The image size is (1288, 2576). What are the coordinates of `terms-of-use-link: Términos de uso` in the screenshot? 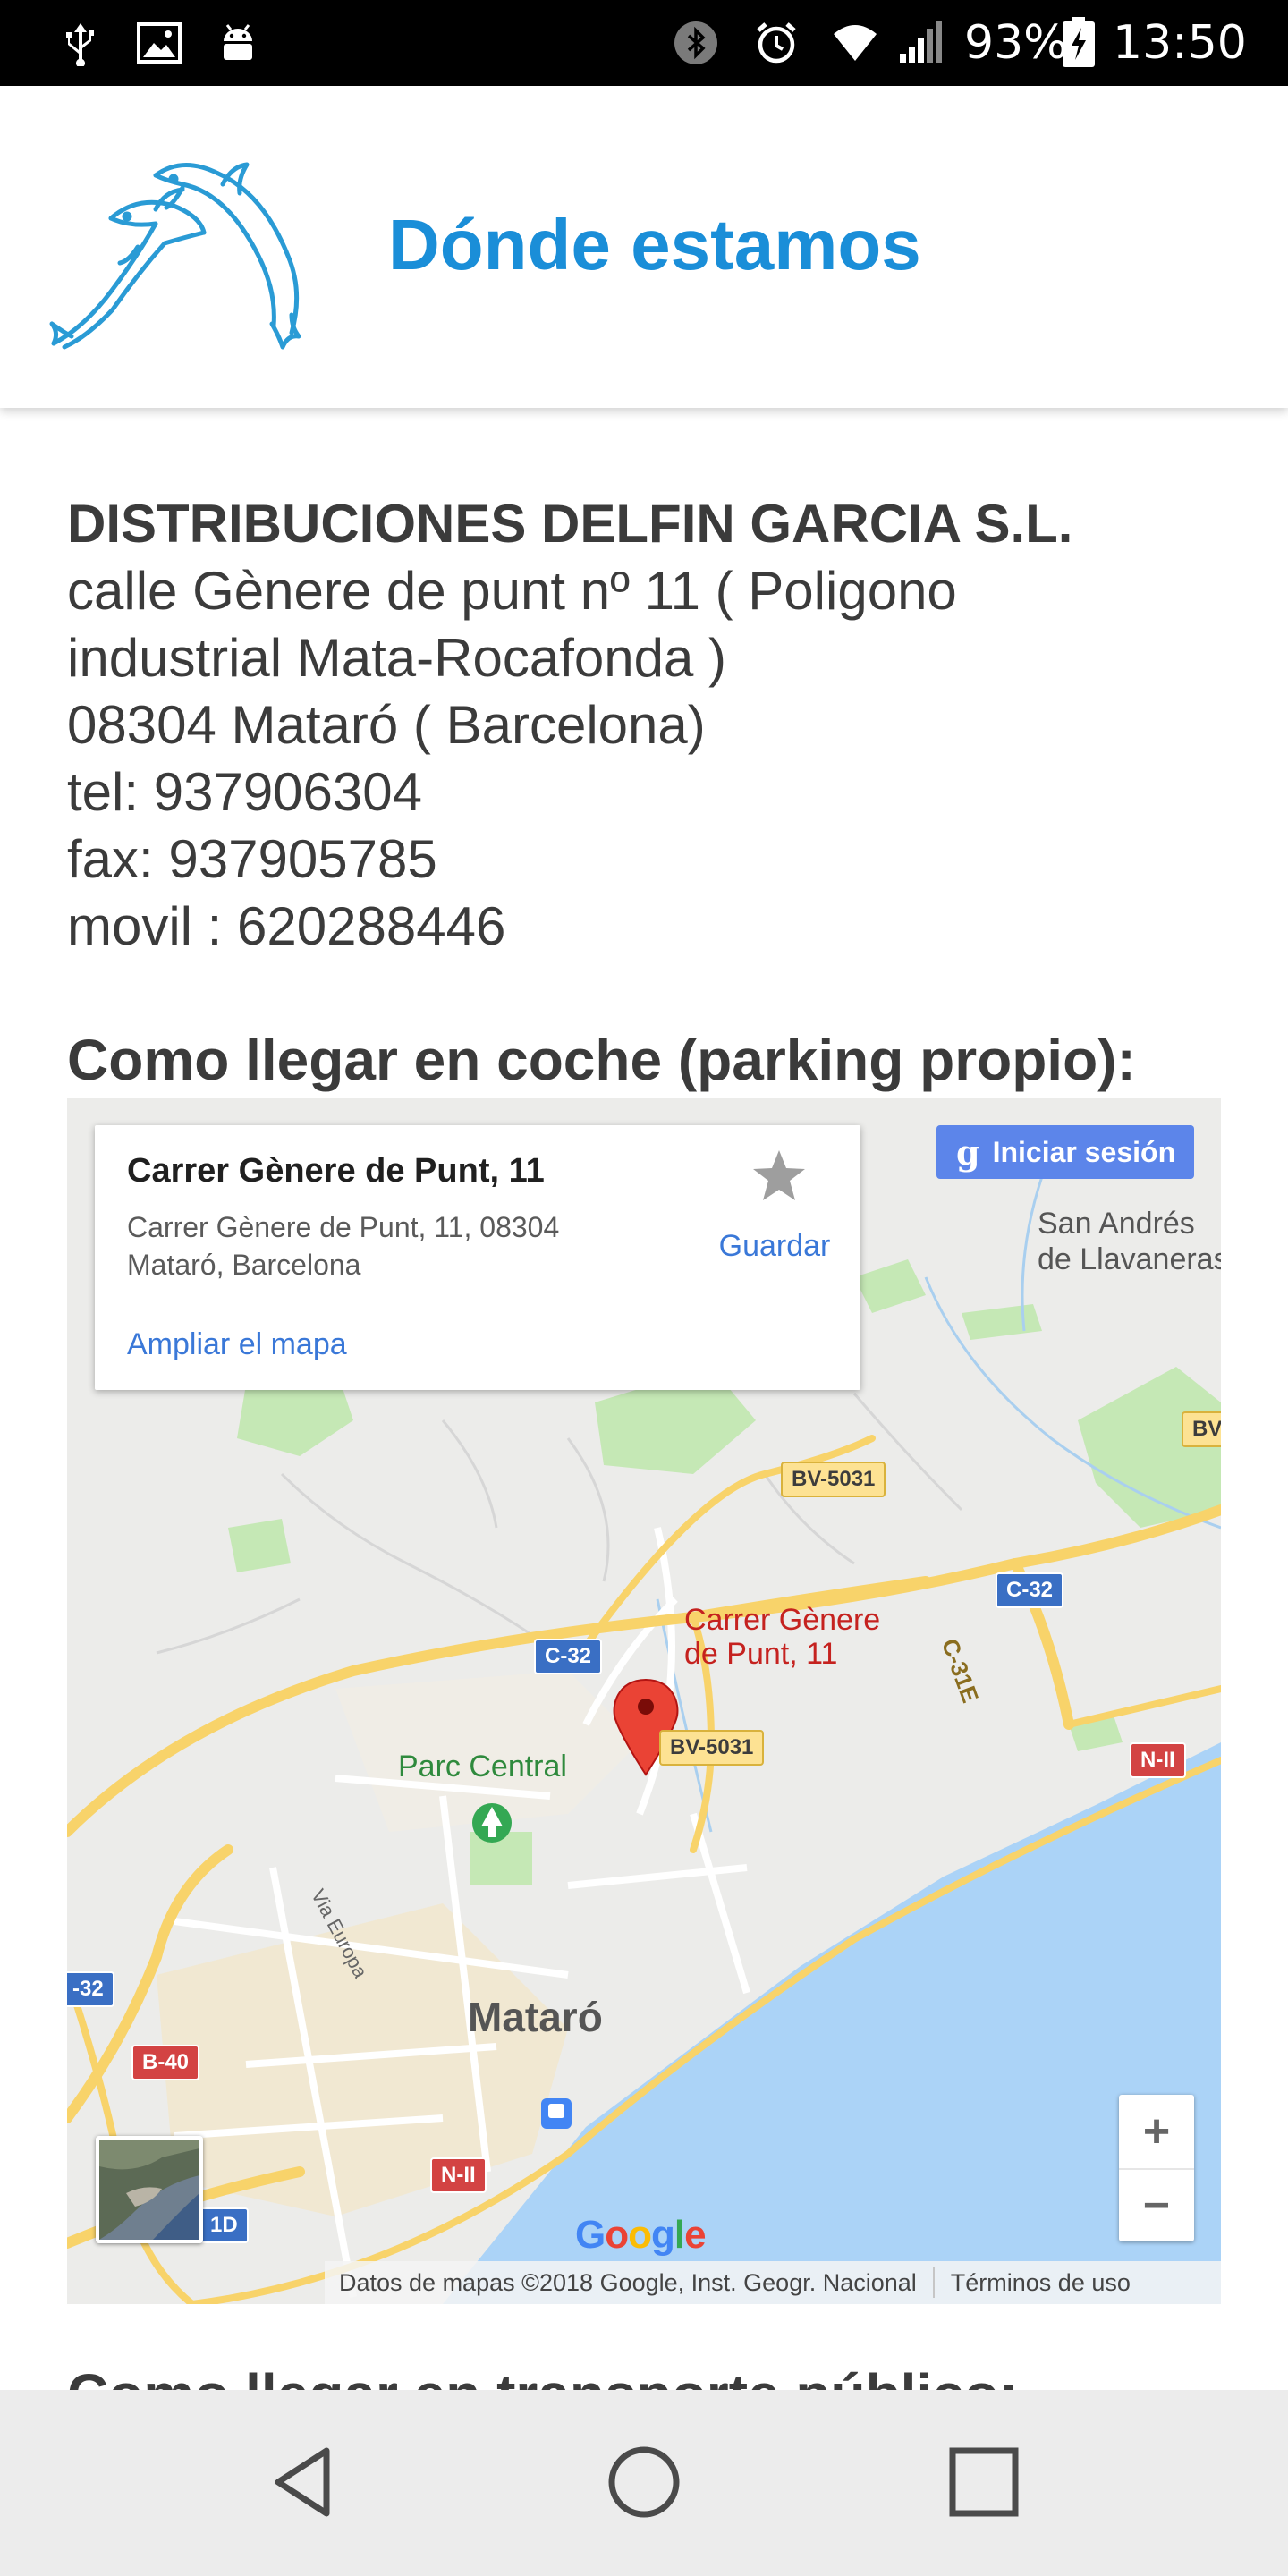 It's located at (1041, 2283).